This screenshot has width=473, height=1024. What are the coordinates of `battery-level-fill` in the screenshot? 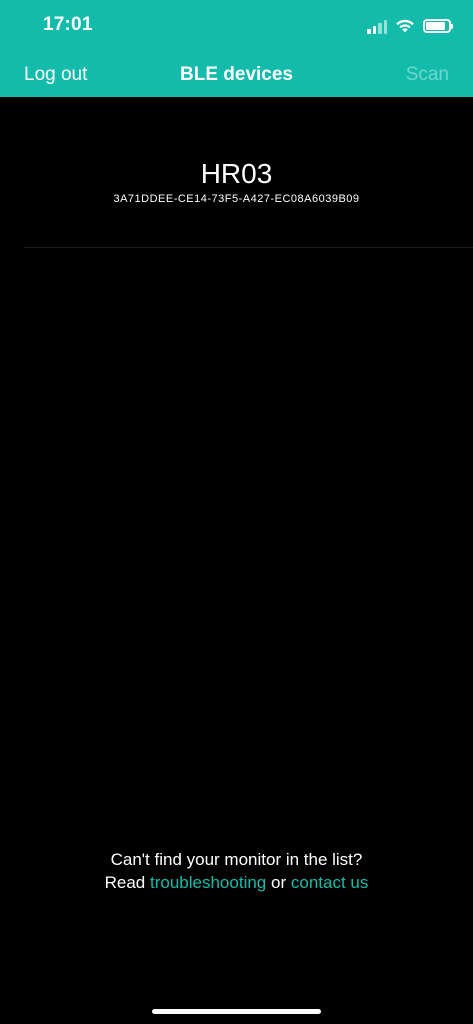 It's located at (435, 26).